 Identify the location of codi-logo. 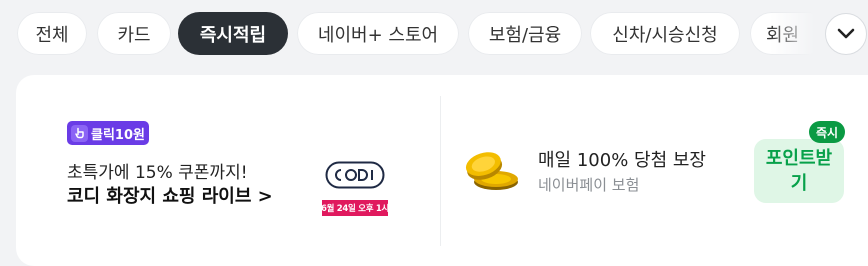
(355, 175).